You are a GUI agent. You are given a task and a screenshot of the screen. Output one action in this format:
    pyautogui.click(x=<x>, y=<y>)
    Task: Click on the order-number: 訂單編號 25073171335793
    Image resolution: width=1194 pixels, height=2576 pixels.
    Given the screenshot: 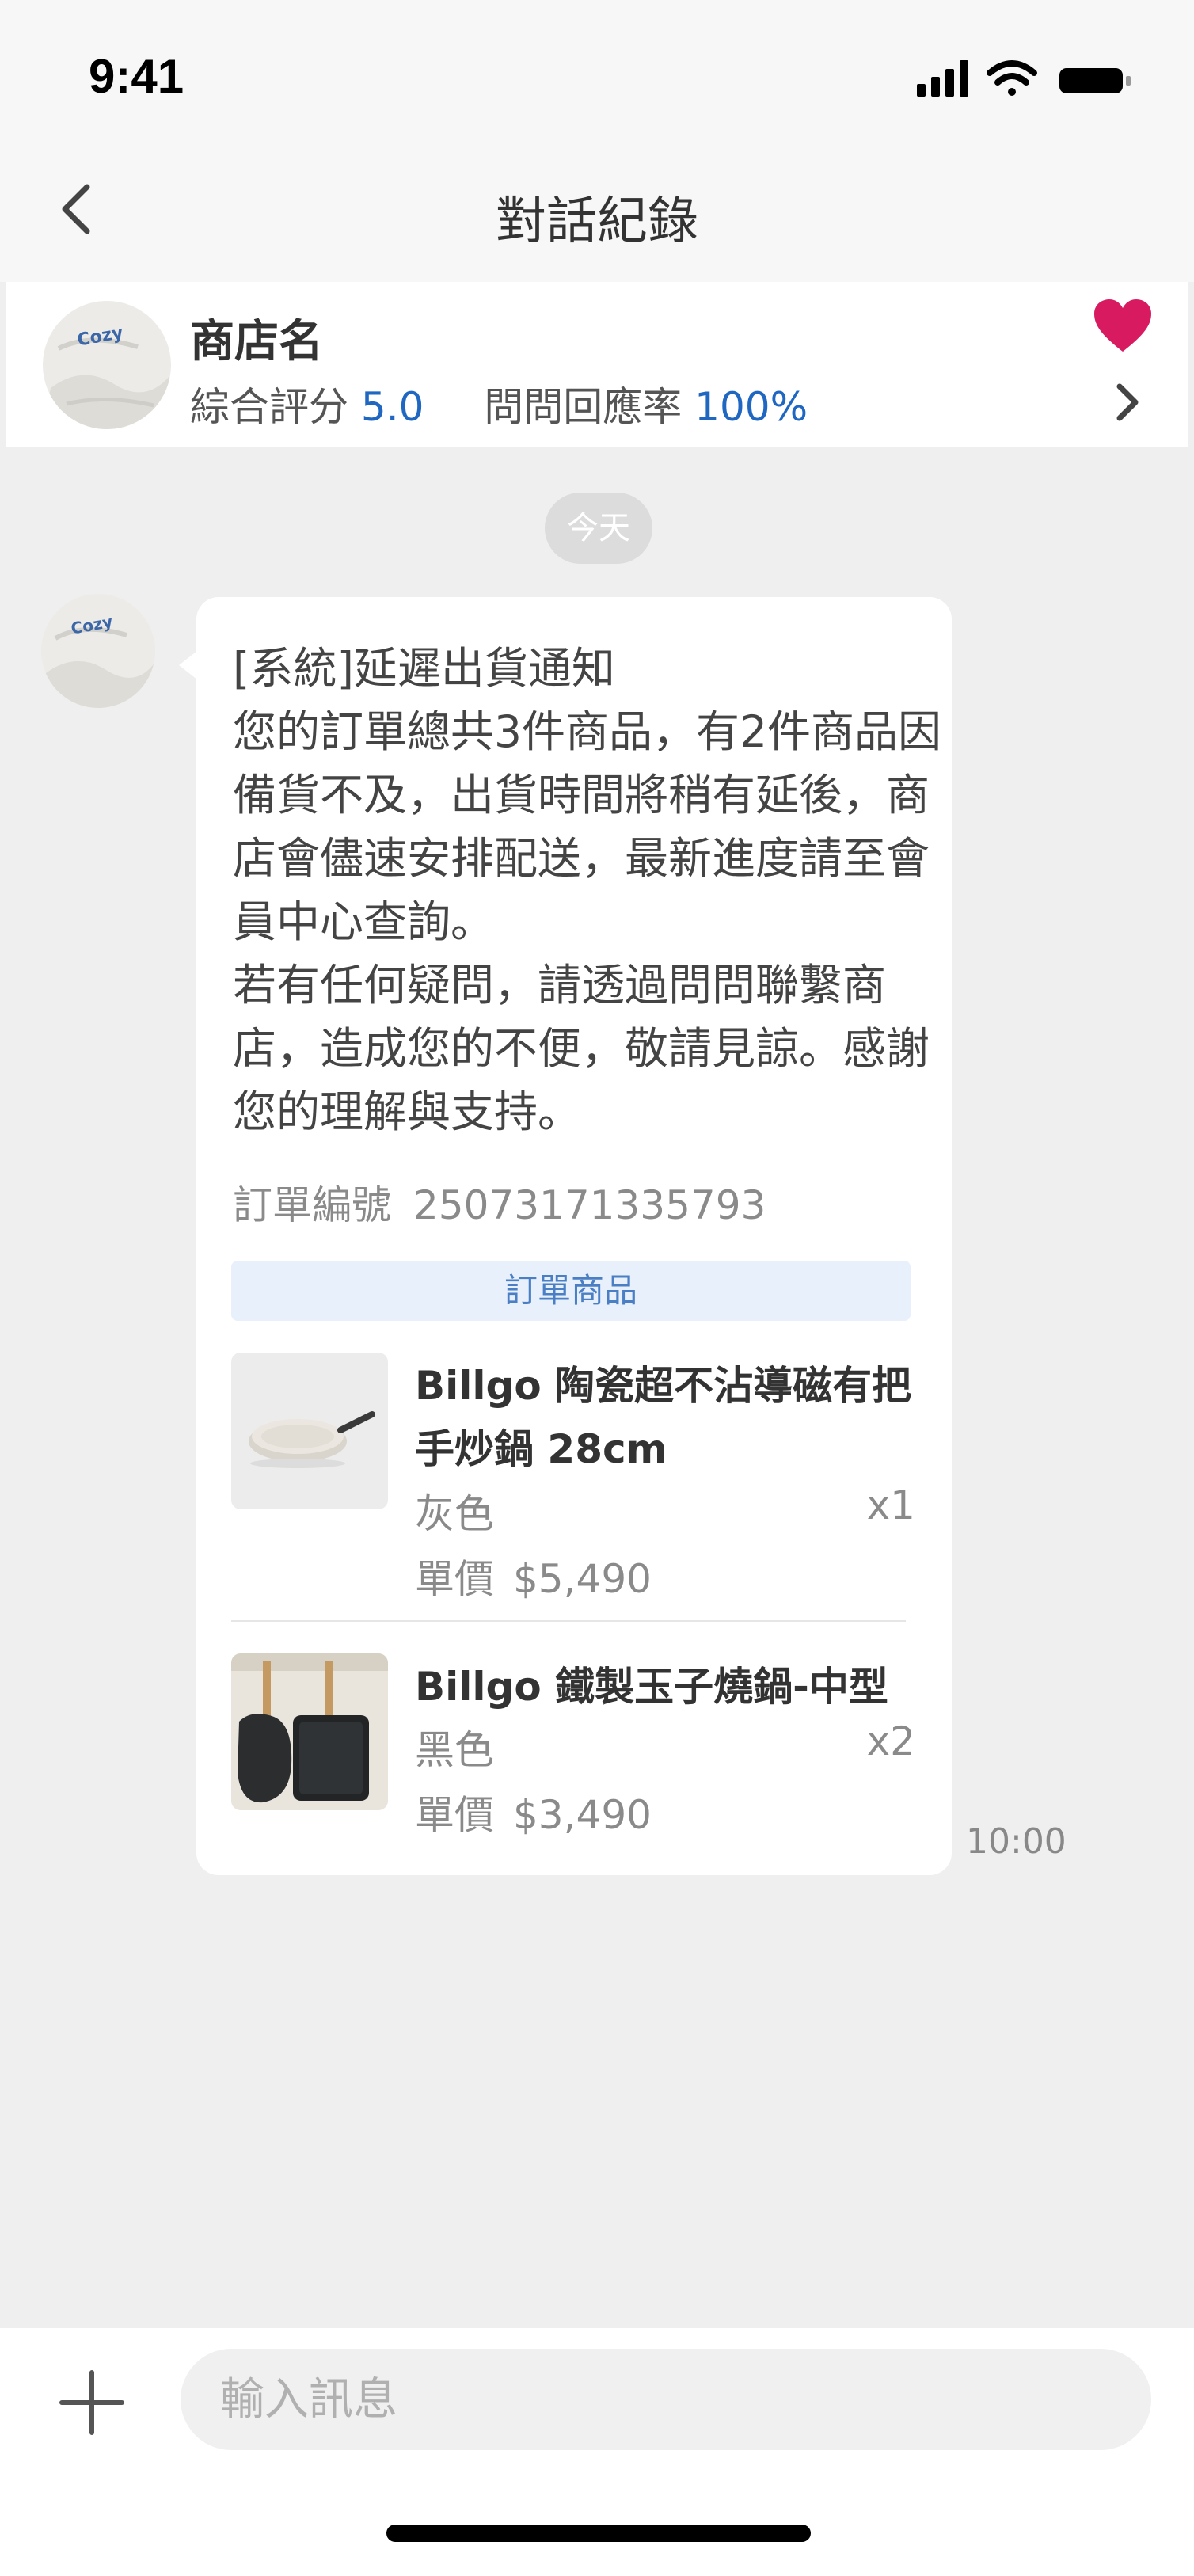 What is the action you would take?
    pyautogui.click(x=499, y=1202)
    